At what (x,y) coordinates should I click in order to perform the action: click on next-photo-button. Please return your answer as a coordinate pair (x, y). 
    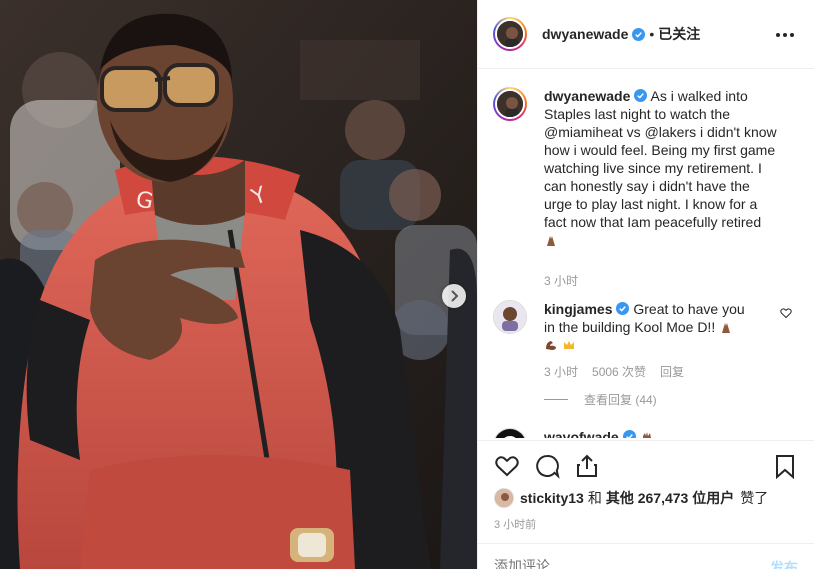
    Looking at the image, I should click on (454, 296).